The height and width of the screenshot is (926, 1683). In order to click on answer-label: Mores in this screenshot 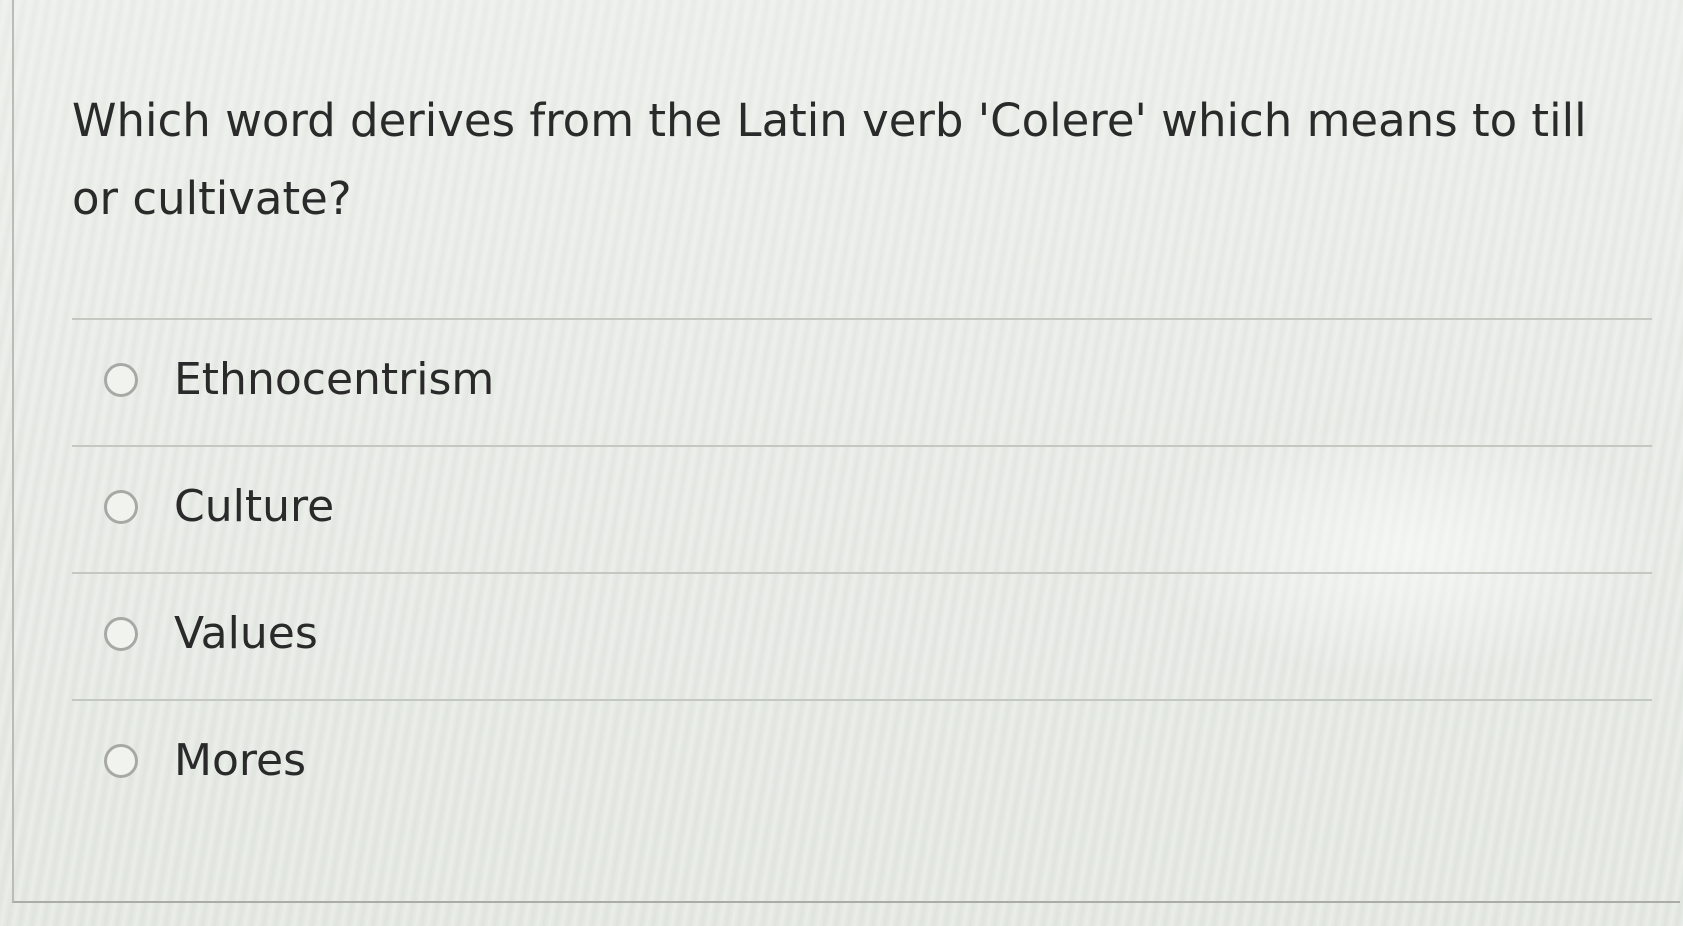, I will do `click(240, 761)`.